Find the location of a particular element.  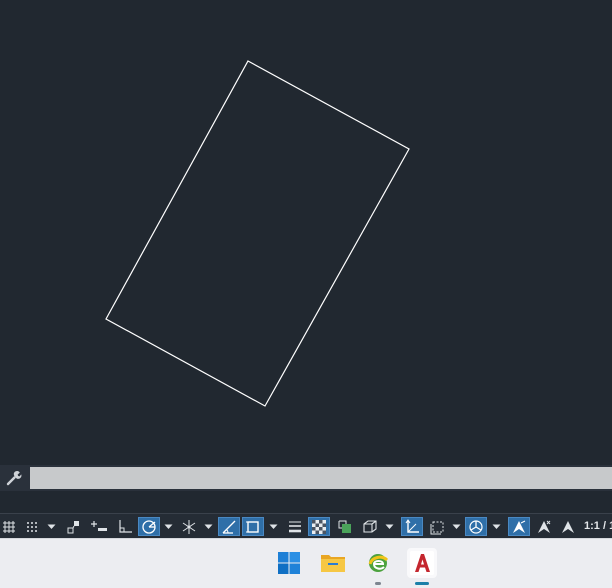

customize-wrench-icon is located at coordinates (14, 478).